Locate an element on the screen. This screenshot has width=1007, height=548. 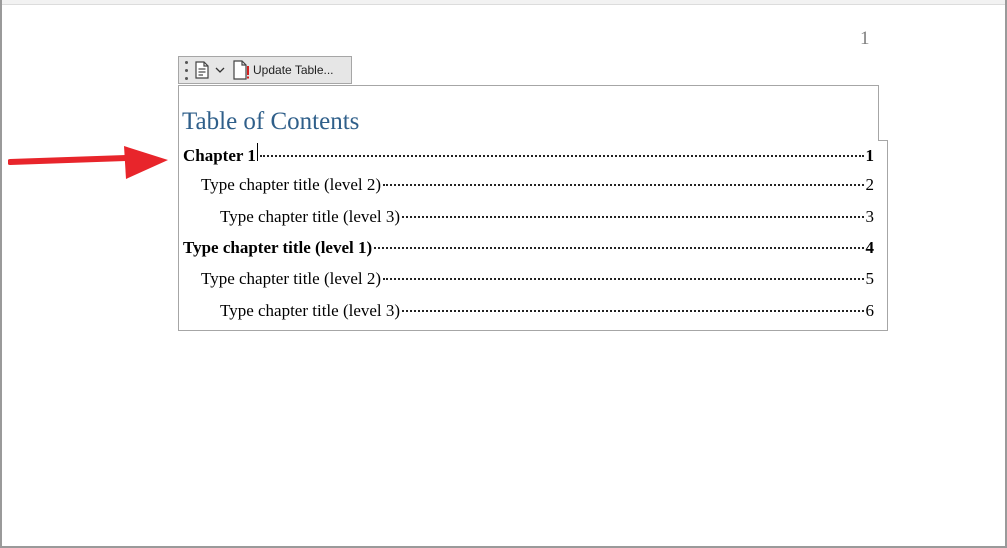
toc-entry: Type chapter title (level 2) 5 is located at coordinates (537, 279).